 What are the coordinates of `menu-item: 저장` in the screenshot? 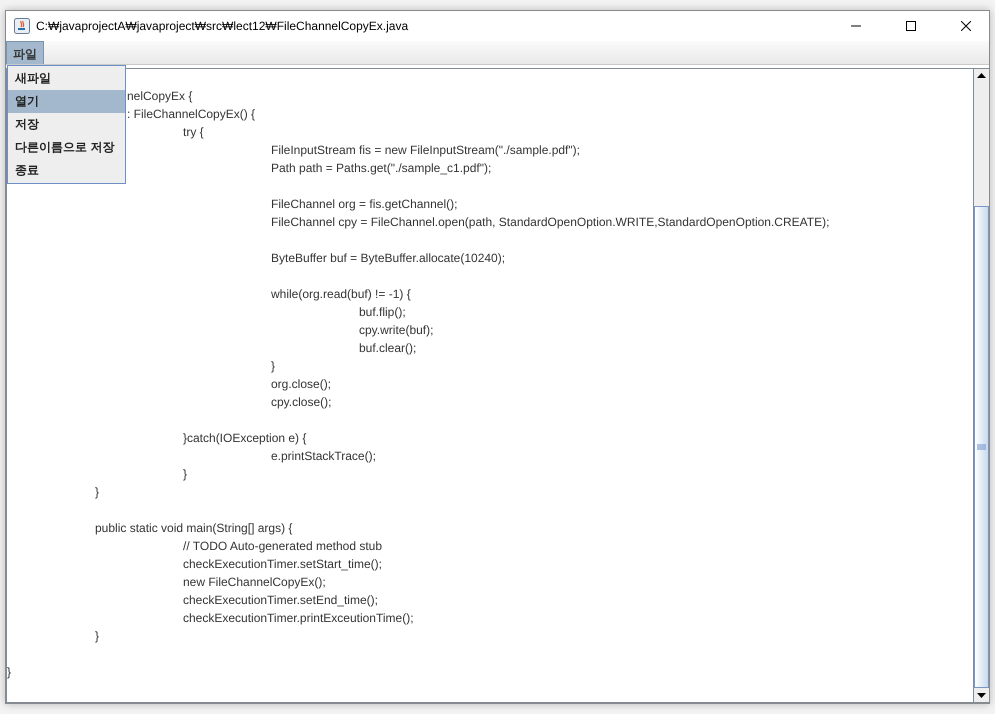 It's located at (66, 124).